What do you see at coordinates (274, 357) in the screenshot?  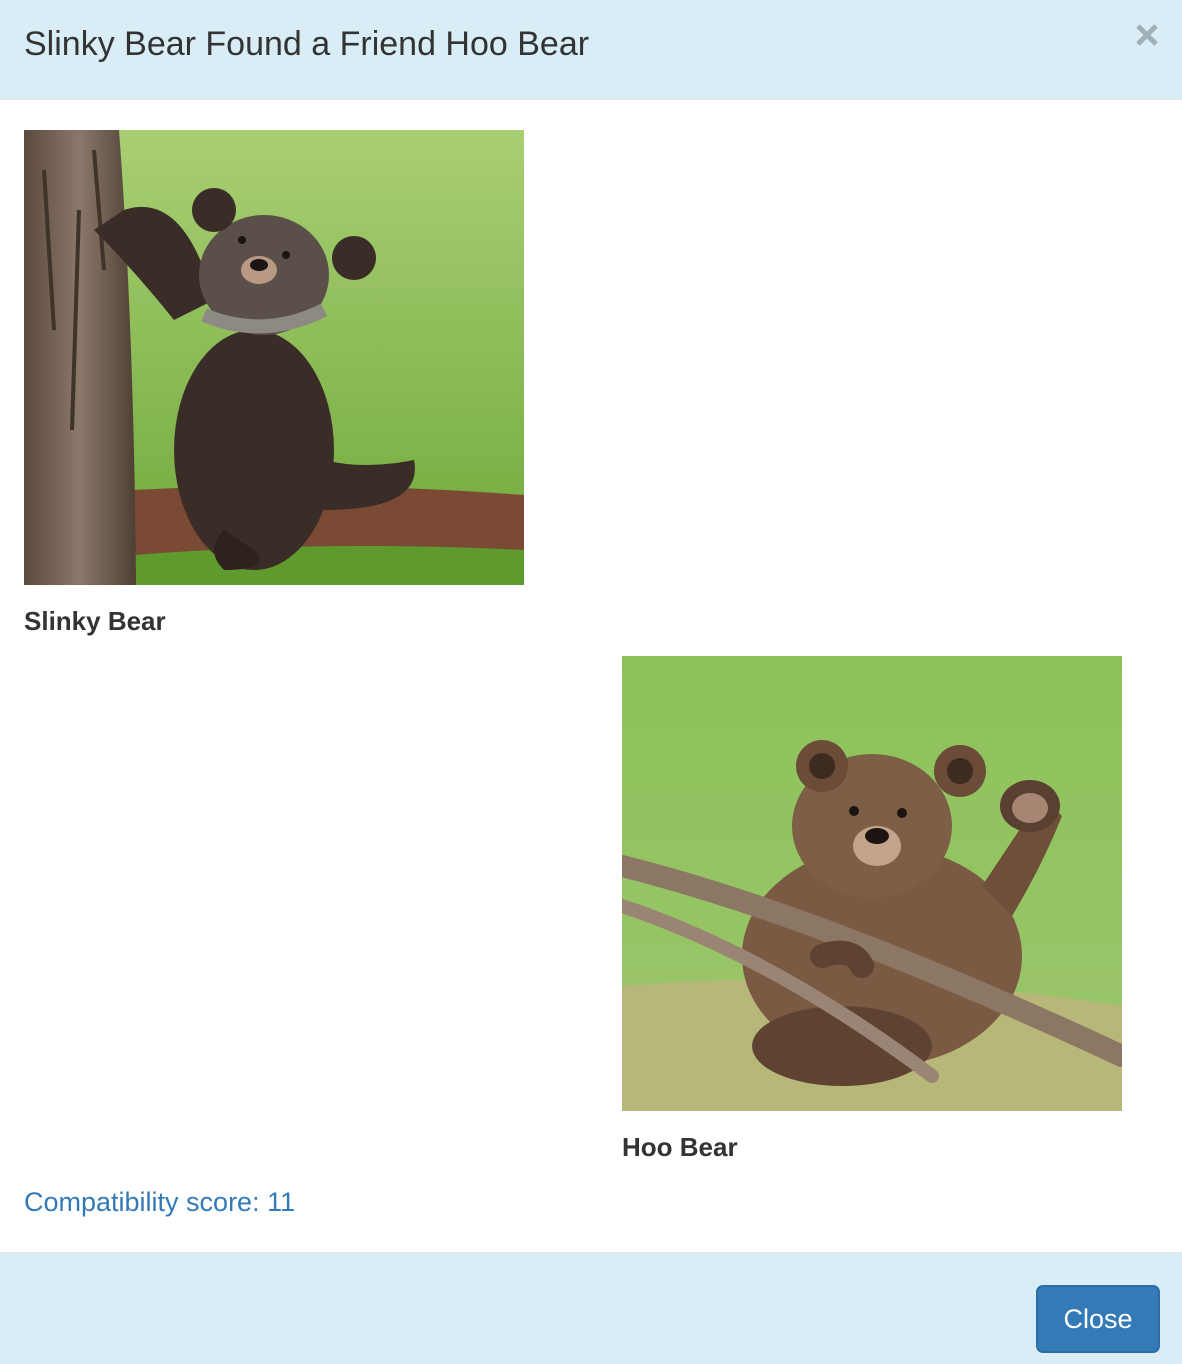 I see `slinky-bear-photo` at bounding box center [274, 357].